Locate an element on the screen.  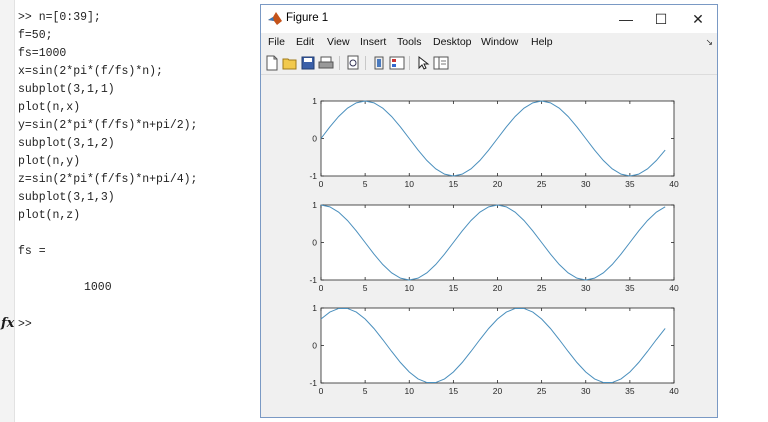
figure-title: Figure 1 is located at coordinates (307, 18).